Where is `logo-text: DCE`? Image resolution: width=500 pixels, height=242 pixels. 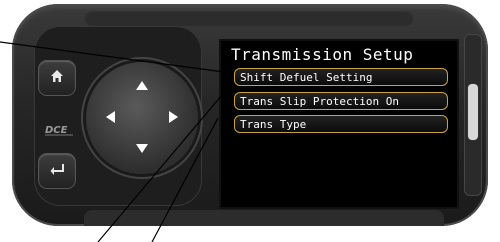 logo-text: DCE is located at coordinates (56, 130).